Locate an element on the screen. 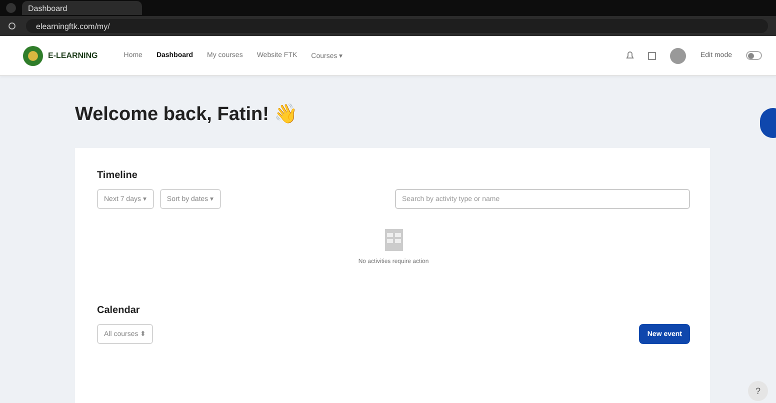  help-button: ? is located at coordinates (758, 391).